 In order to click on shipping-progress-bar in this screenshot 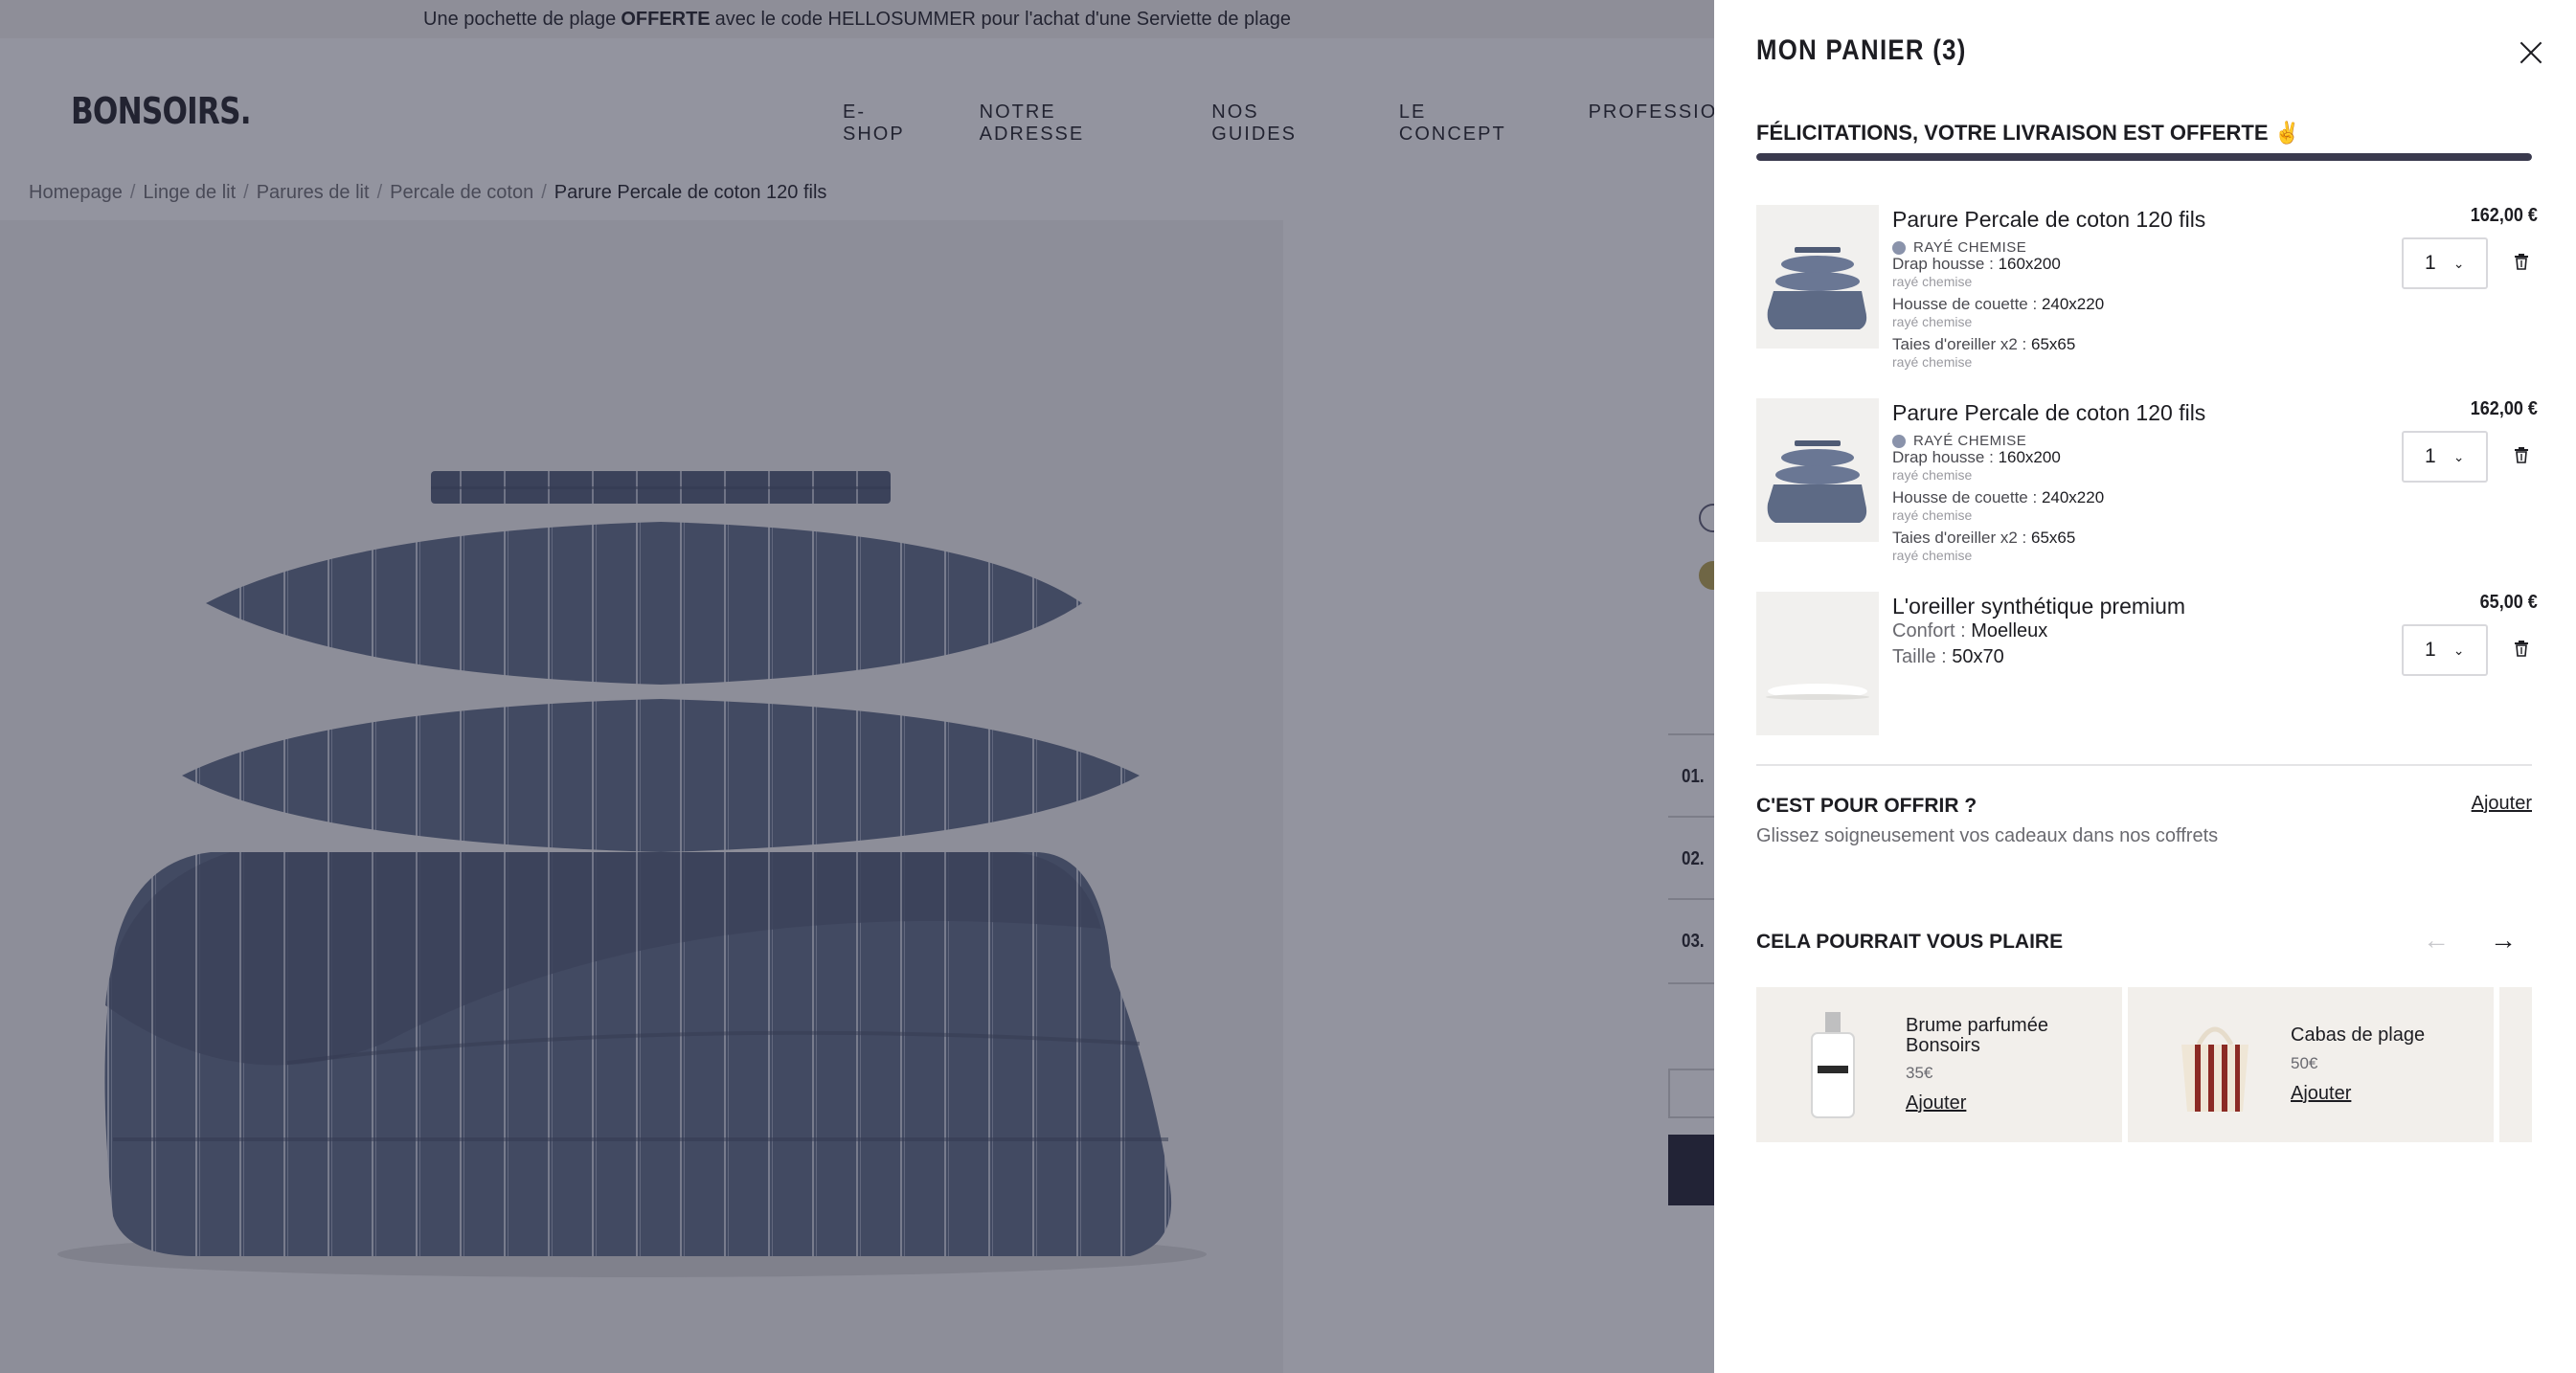, I will do `click(2144, 157)`.